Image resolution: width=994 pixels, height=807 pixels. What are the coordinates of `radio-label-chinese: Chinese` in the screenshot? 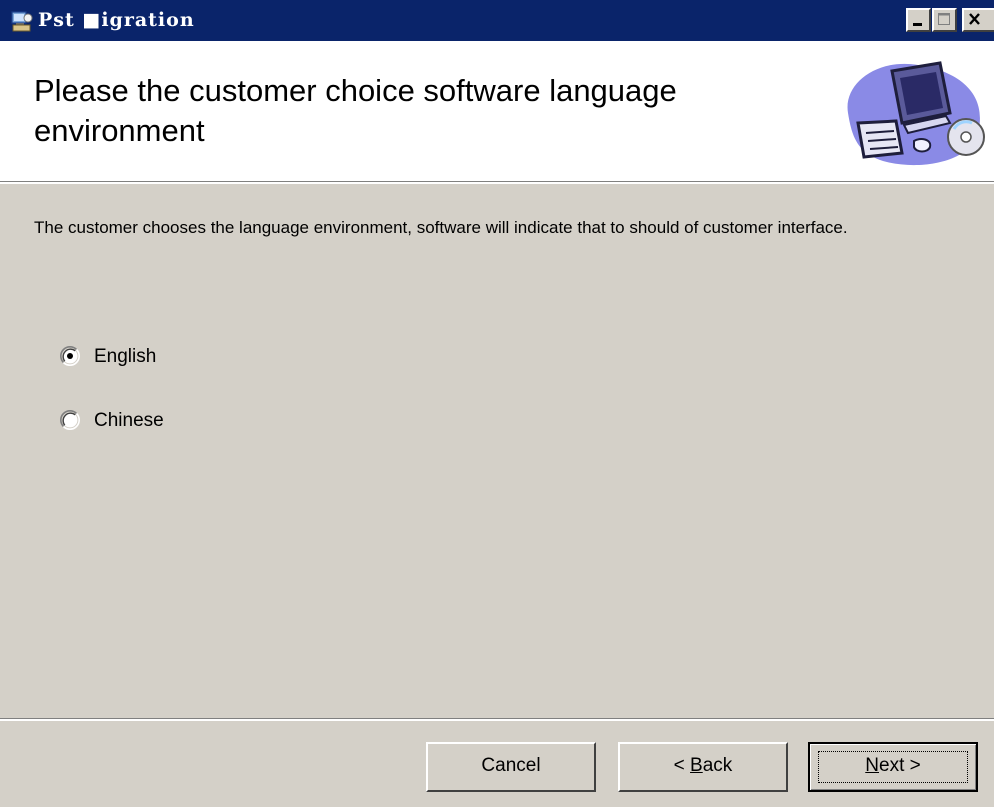 It's located at (129, 420).